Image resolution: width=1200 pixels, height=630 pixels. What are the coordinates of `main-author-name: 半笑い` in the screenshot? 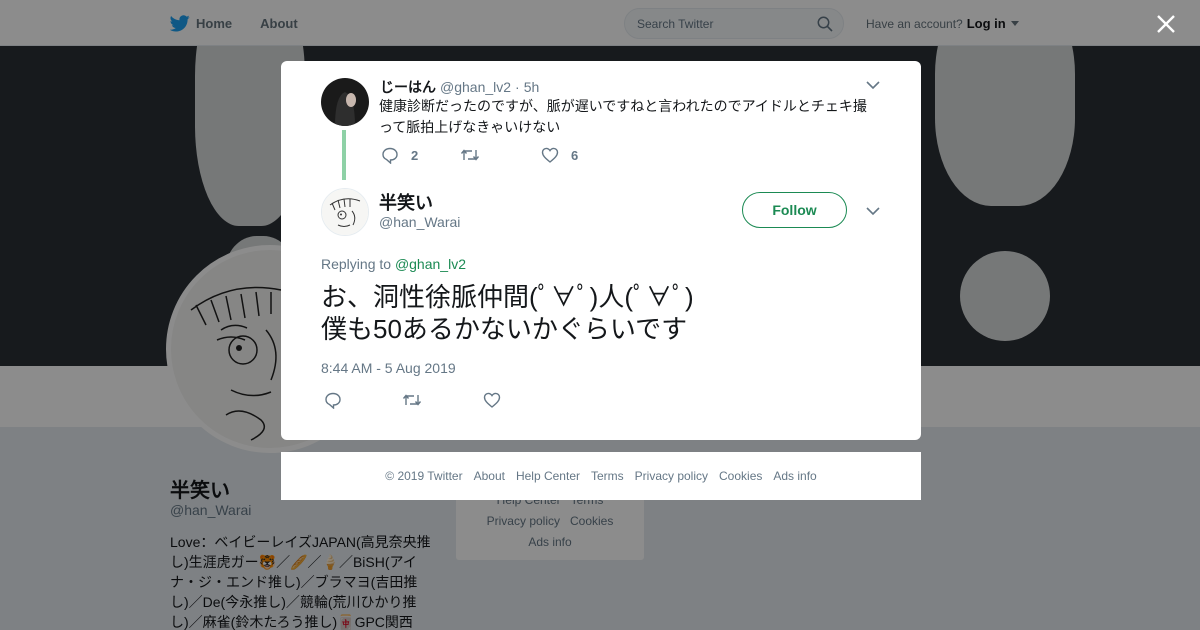 It's located at (406, 202).